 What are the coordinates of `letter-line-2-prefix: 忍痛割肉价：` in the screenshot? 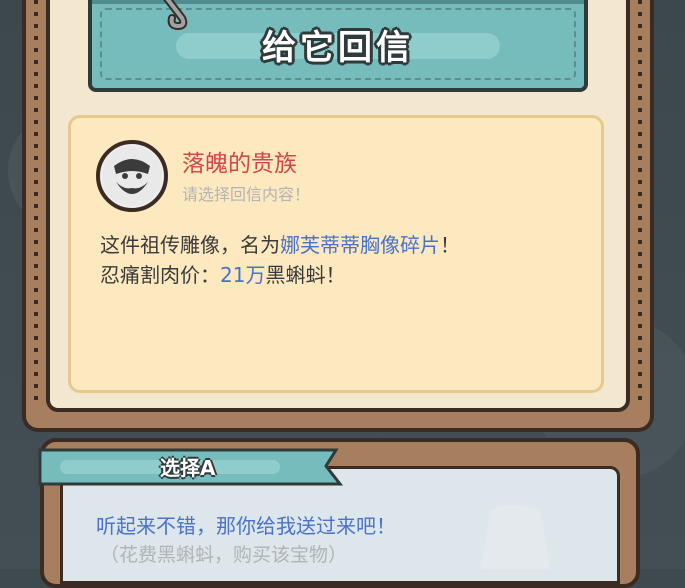 It's located at (160, 275).